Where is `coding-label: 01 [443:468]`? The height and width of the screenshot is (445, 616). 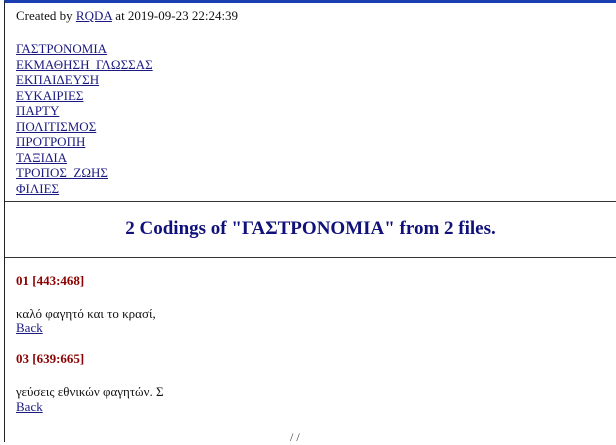 coding-label: 01 [443:468] is located at coordinates (50, 280).